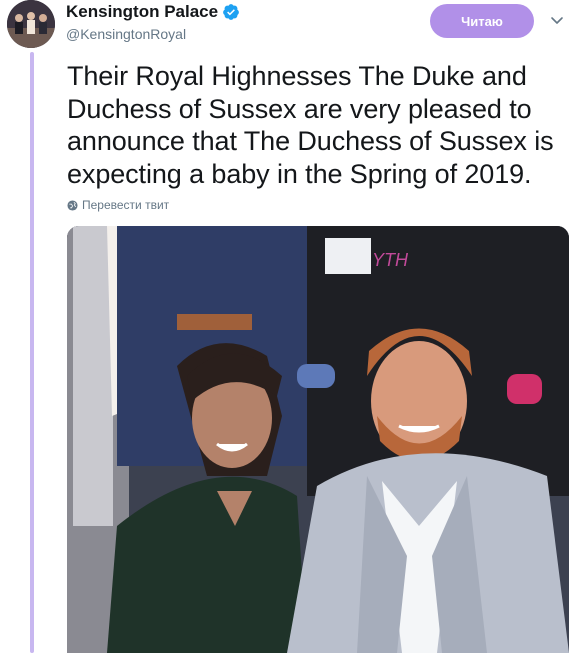 This screenshot has width=581, height=653. Describe the element at coordinates (142, 12) in the screenshot. I see `author-display-name: Kensington Palace` at that location.